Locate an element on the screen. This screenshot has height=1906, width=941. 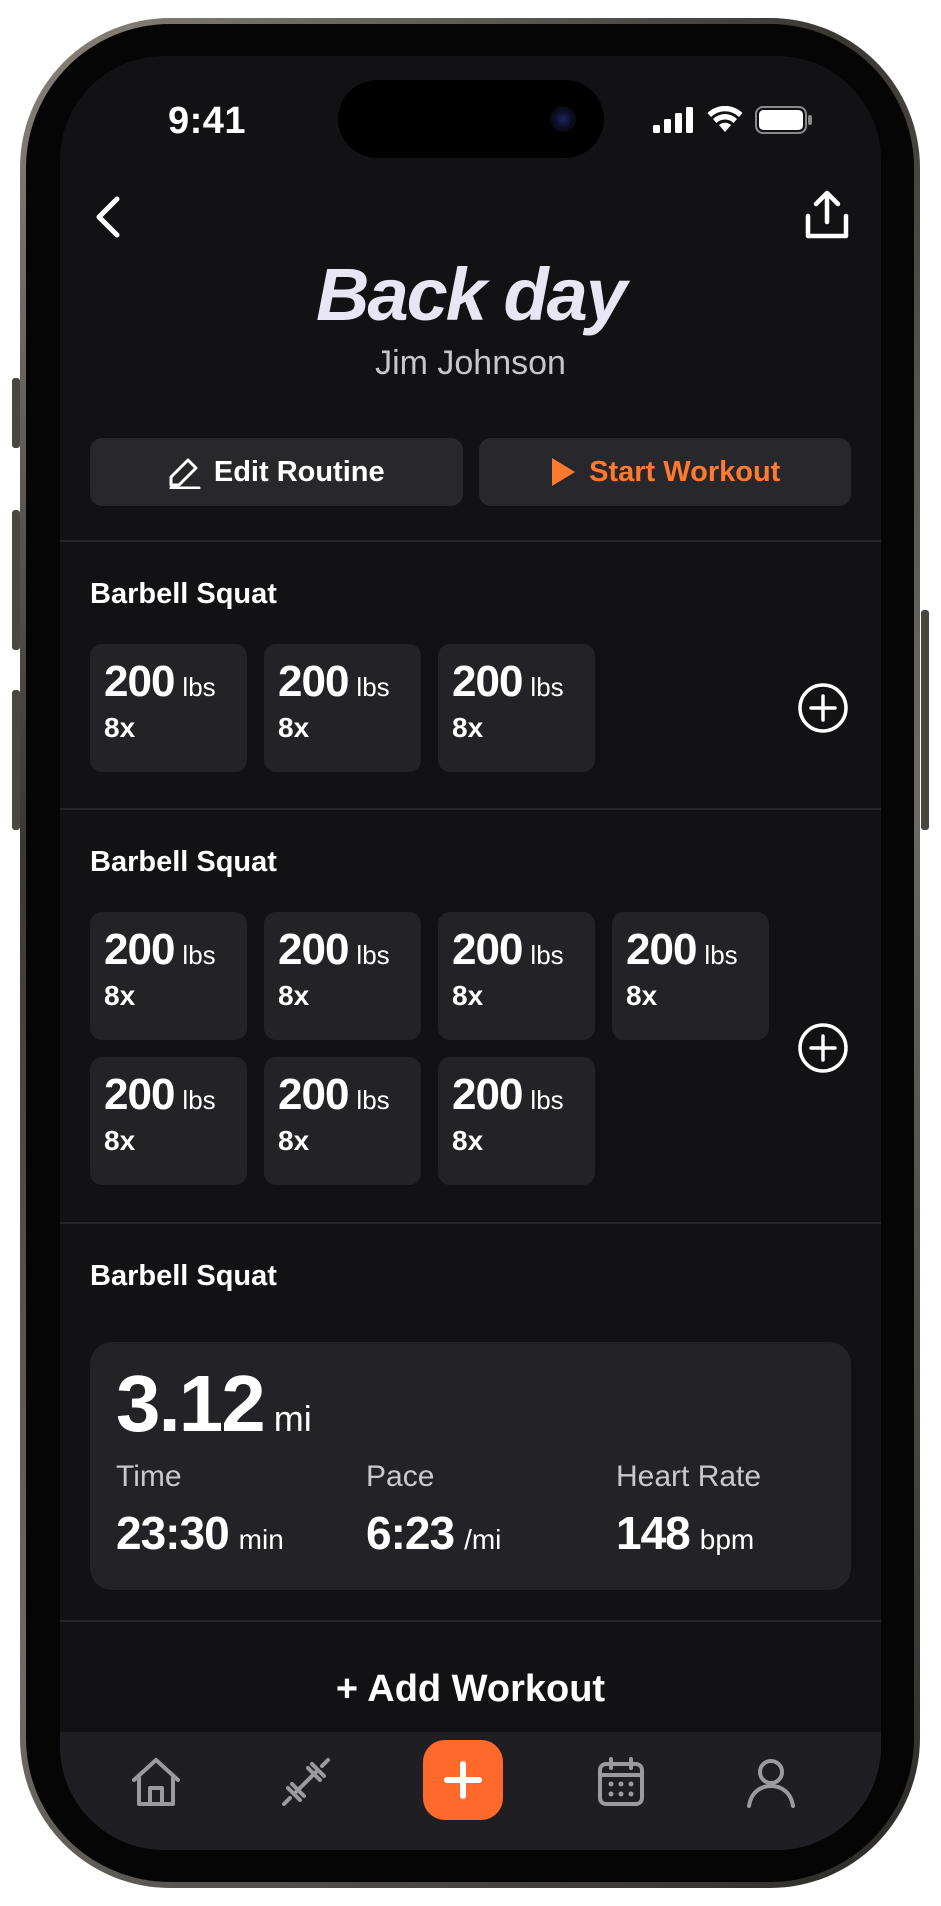
tab-profile is located at coordinates (771, 1782).